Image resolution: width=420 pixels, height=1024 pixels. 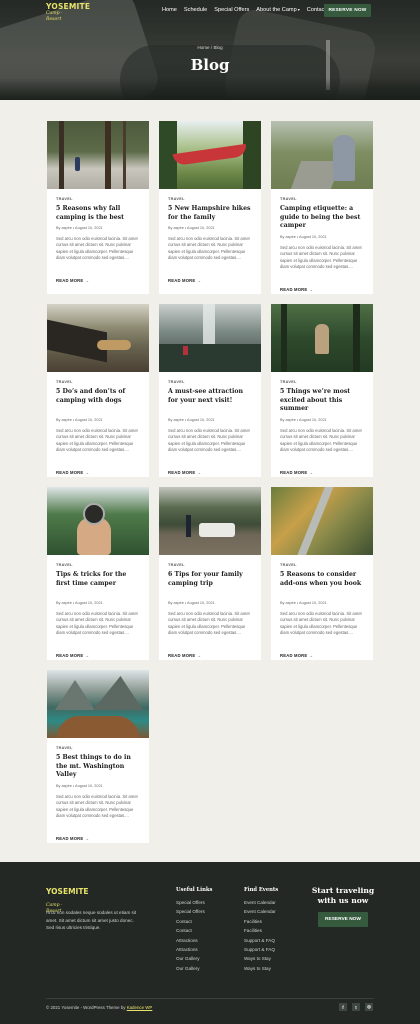 I want to click on kadence-link: Kadence WP, so click(x=140, y=1007).